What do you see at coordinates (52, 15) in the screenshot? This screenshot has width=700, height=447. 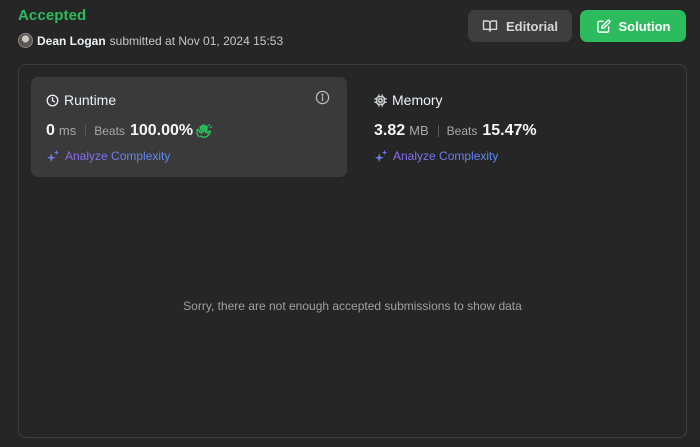 I see `submission-status: Accepted` at bounding box center [52, 15].